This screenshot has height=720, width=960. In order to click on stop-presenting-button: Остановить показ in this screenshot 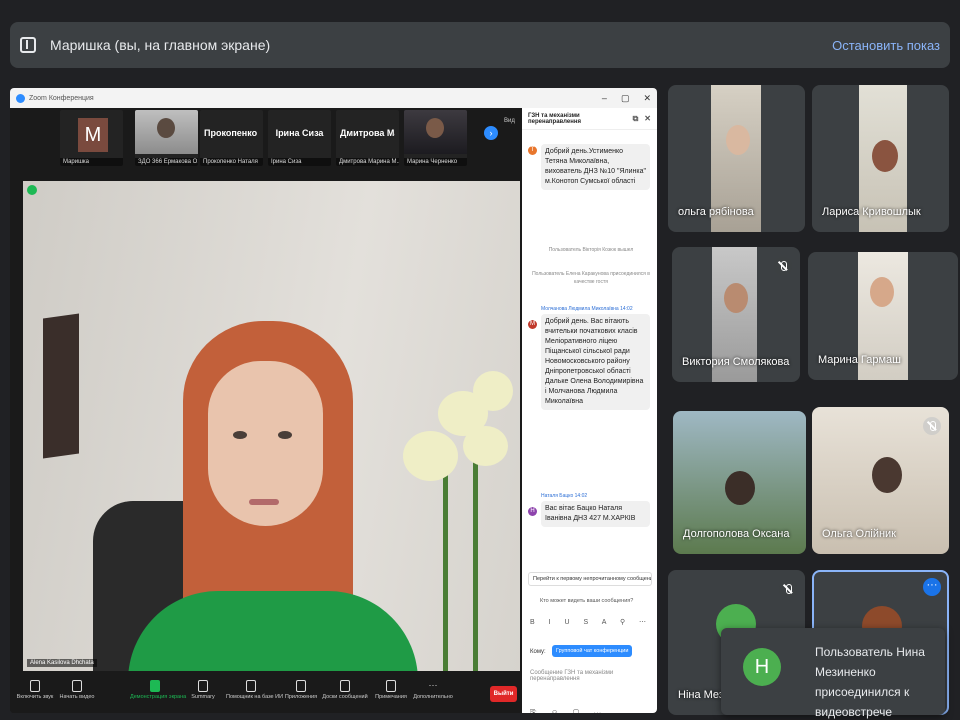, I will do `click(886, 45)`.